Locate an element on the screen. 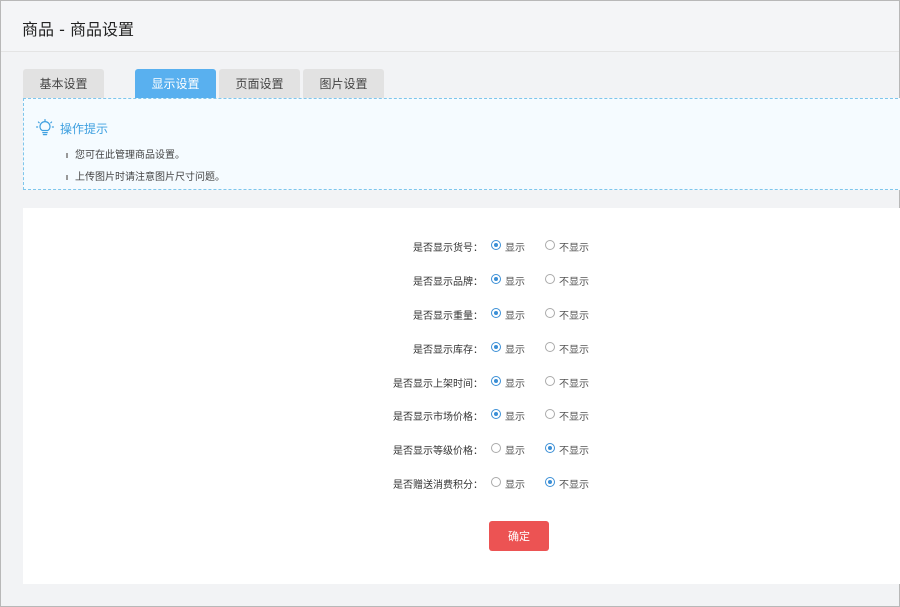  tab-basic-settings: 基本设置 is located at coordinates (63, 84).